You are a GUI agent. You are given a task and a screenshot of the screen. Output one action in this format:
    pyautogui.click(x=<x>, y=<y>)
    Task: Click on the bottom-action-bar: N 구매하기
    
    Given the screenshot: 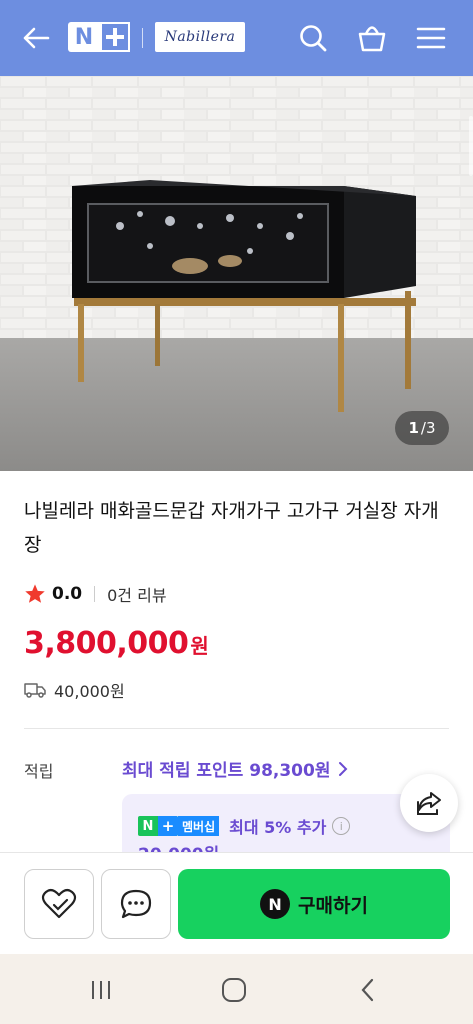 What is the action you would take?
    pyautogui.click(x=236, y=903)
    